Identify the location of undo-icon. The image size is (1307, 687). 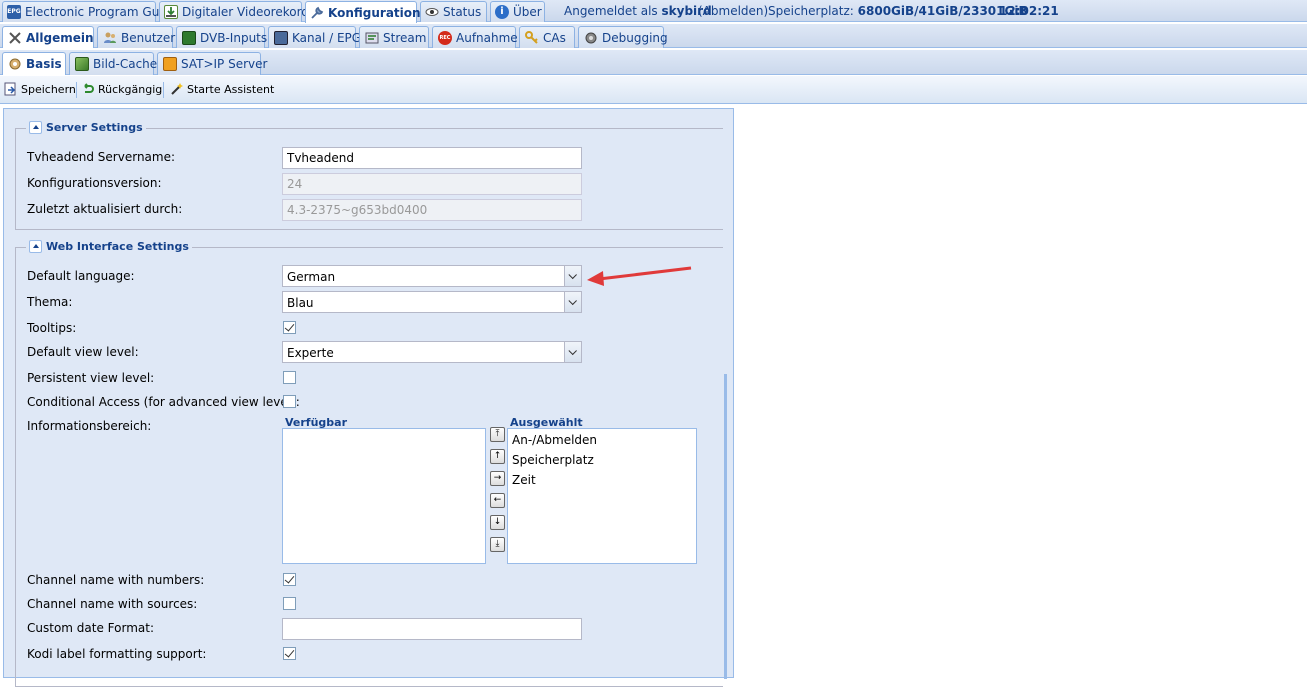
(88, 89).